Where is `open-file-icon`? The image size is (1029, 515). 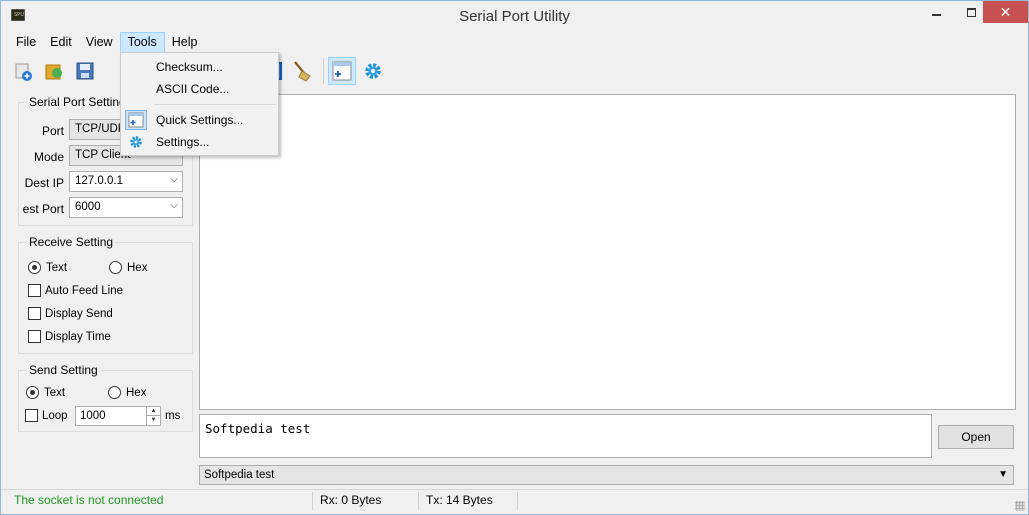 open-file-icon is located at coordinates (53, 72).